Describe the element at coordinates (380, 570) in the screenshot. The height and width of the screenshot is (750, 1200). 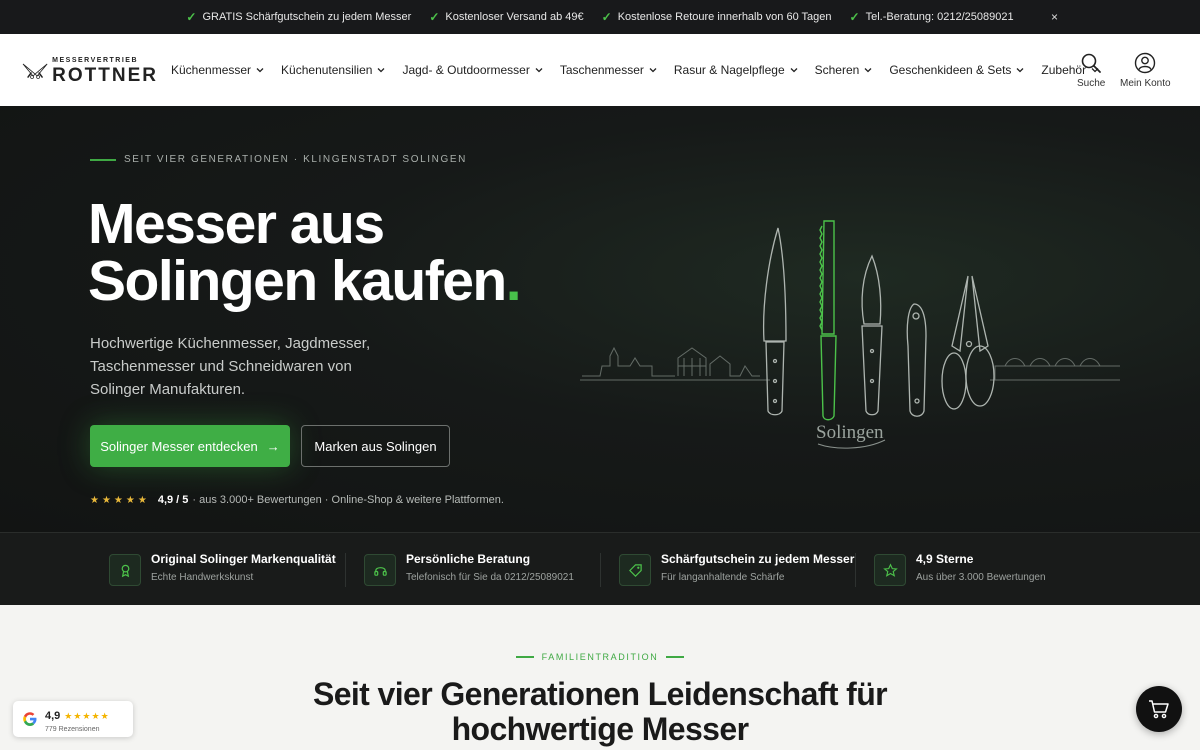
I see `headset-icon` at that location.